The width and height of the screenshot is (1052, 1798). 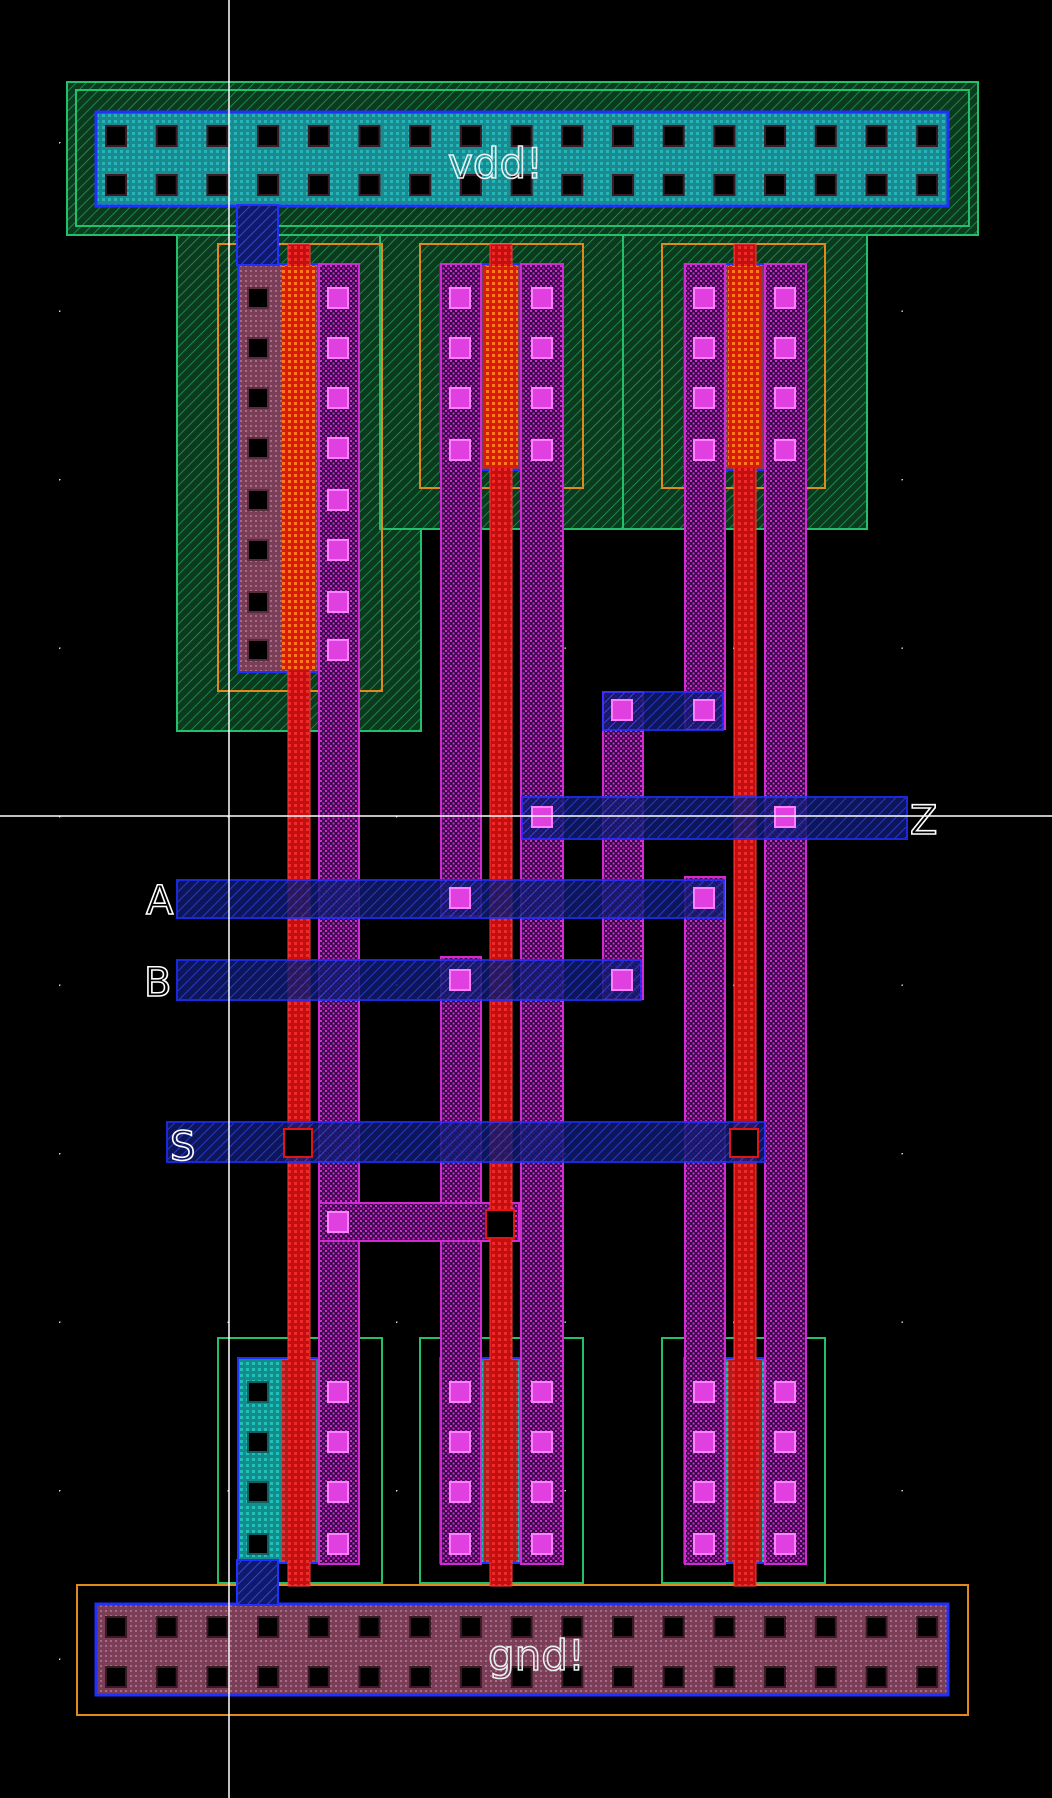 I want to click on metal1-strap-m5a, so click(x=705, y=496).